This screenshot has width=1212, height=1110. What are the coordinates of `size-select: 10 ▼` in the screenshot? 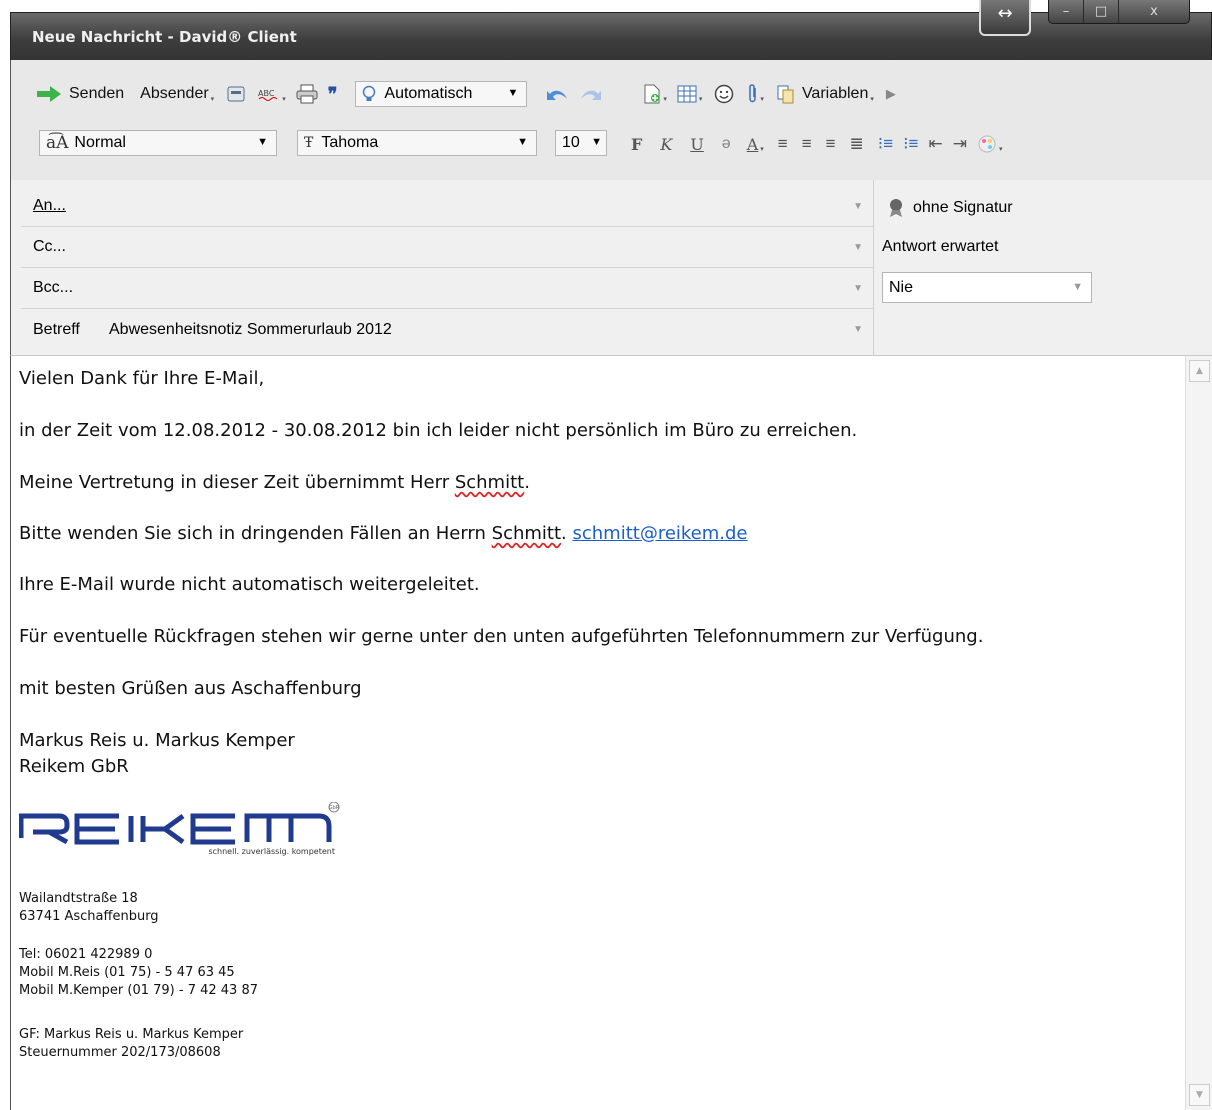 It's located at (581, 143).